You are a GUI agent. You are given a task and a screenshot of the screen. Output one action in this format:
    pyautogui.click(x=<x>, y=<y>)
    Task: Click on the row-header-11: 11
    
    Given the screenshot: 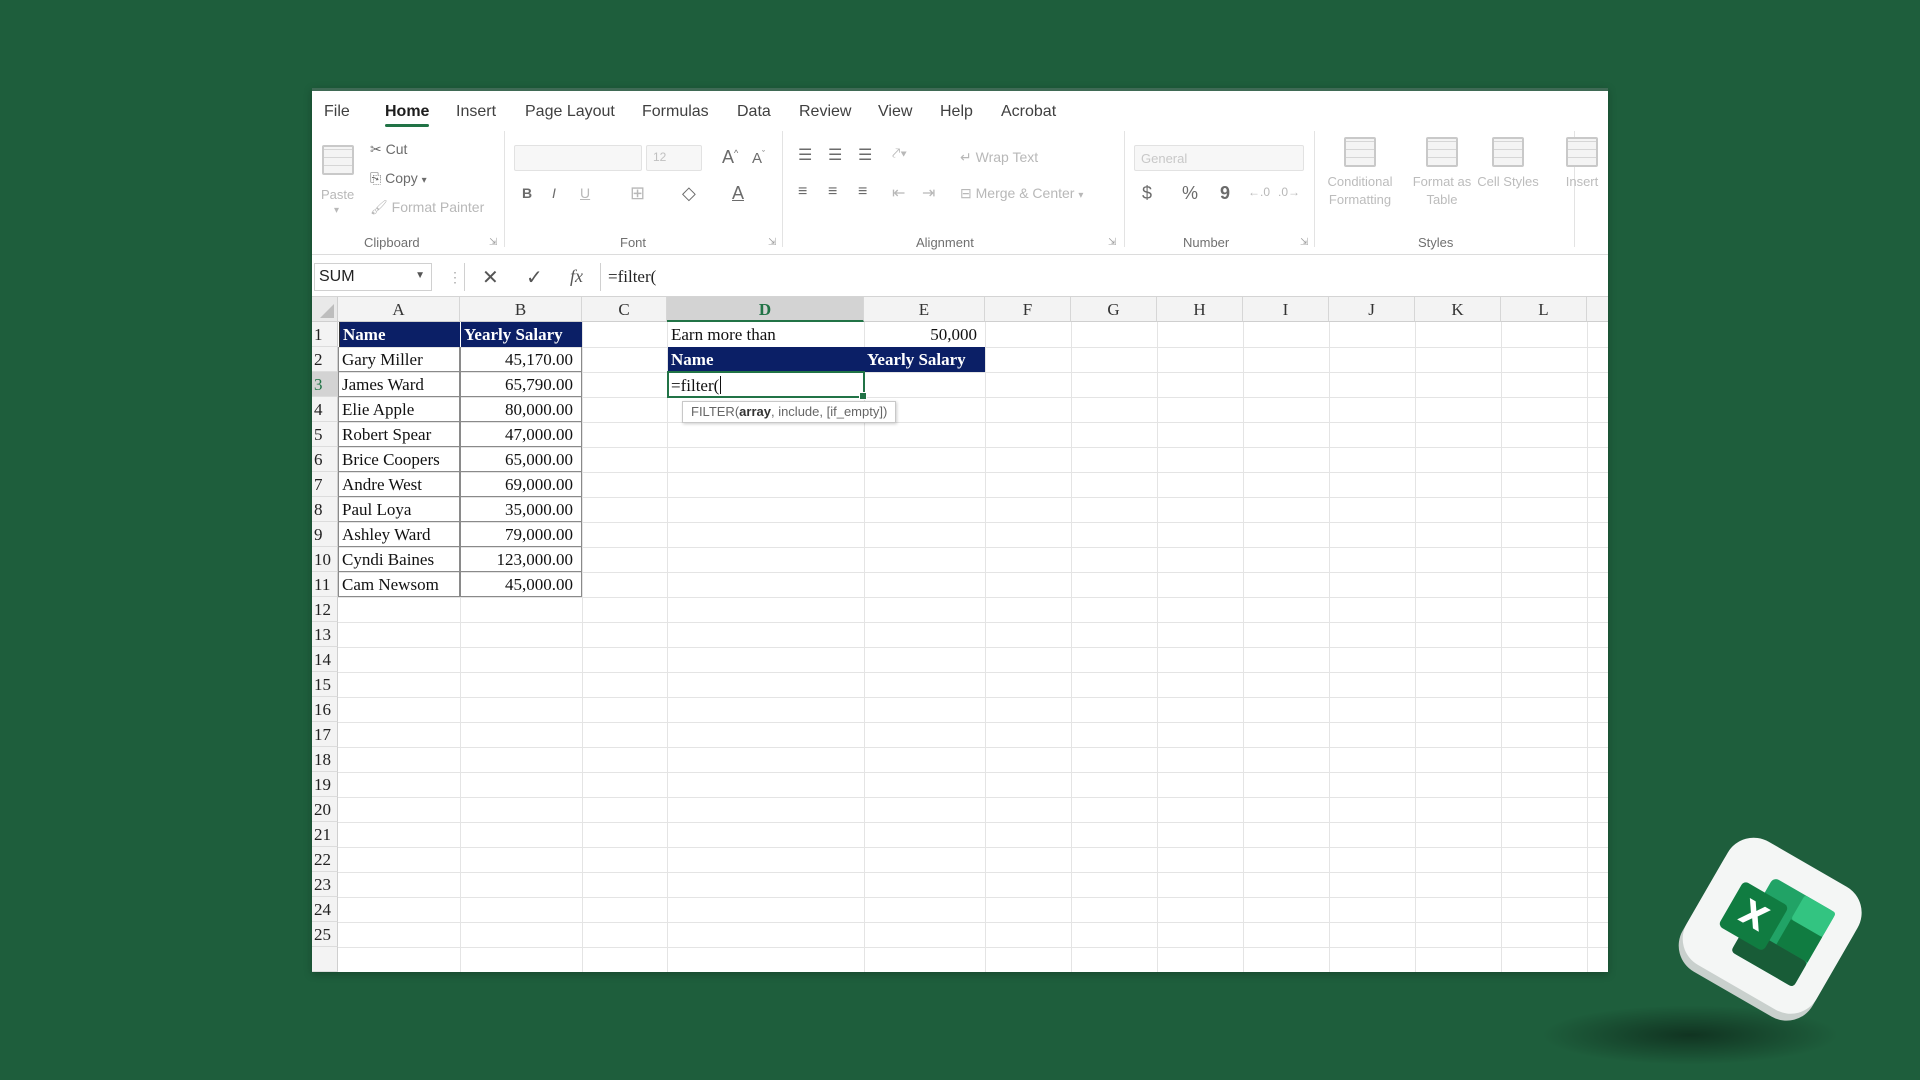 What is the action you would take?
    pyautogui.click(x=325, y=584)
    